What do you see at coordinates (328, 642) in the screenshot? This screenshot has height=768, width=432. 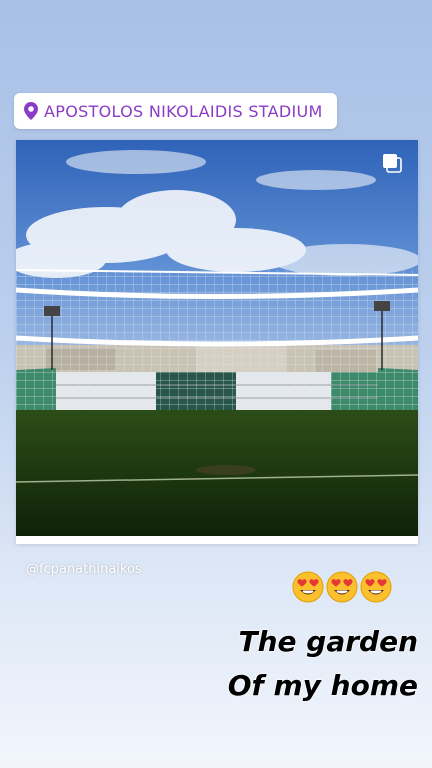 I see `caption-line-1: The garden` at bounding box center [328, 642].